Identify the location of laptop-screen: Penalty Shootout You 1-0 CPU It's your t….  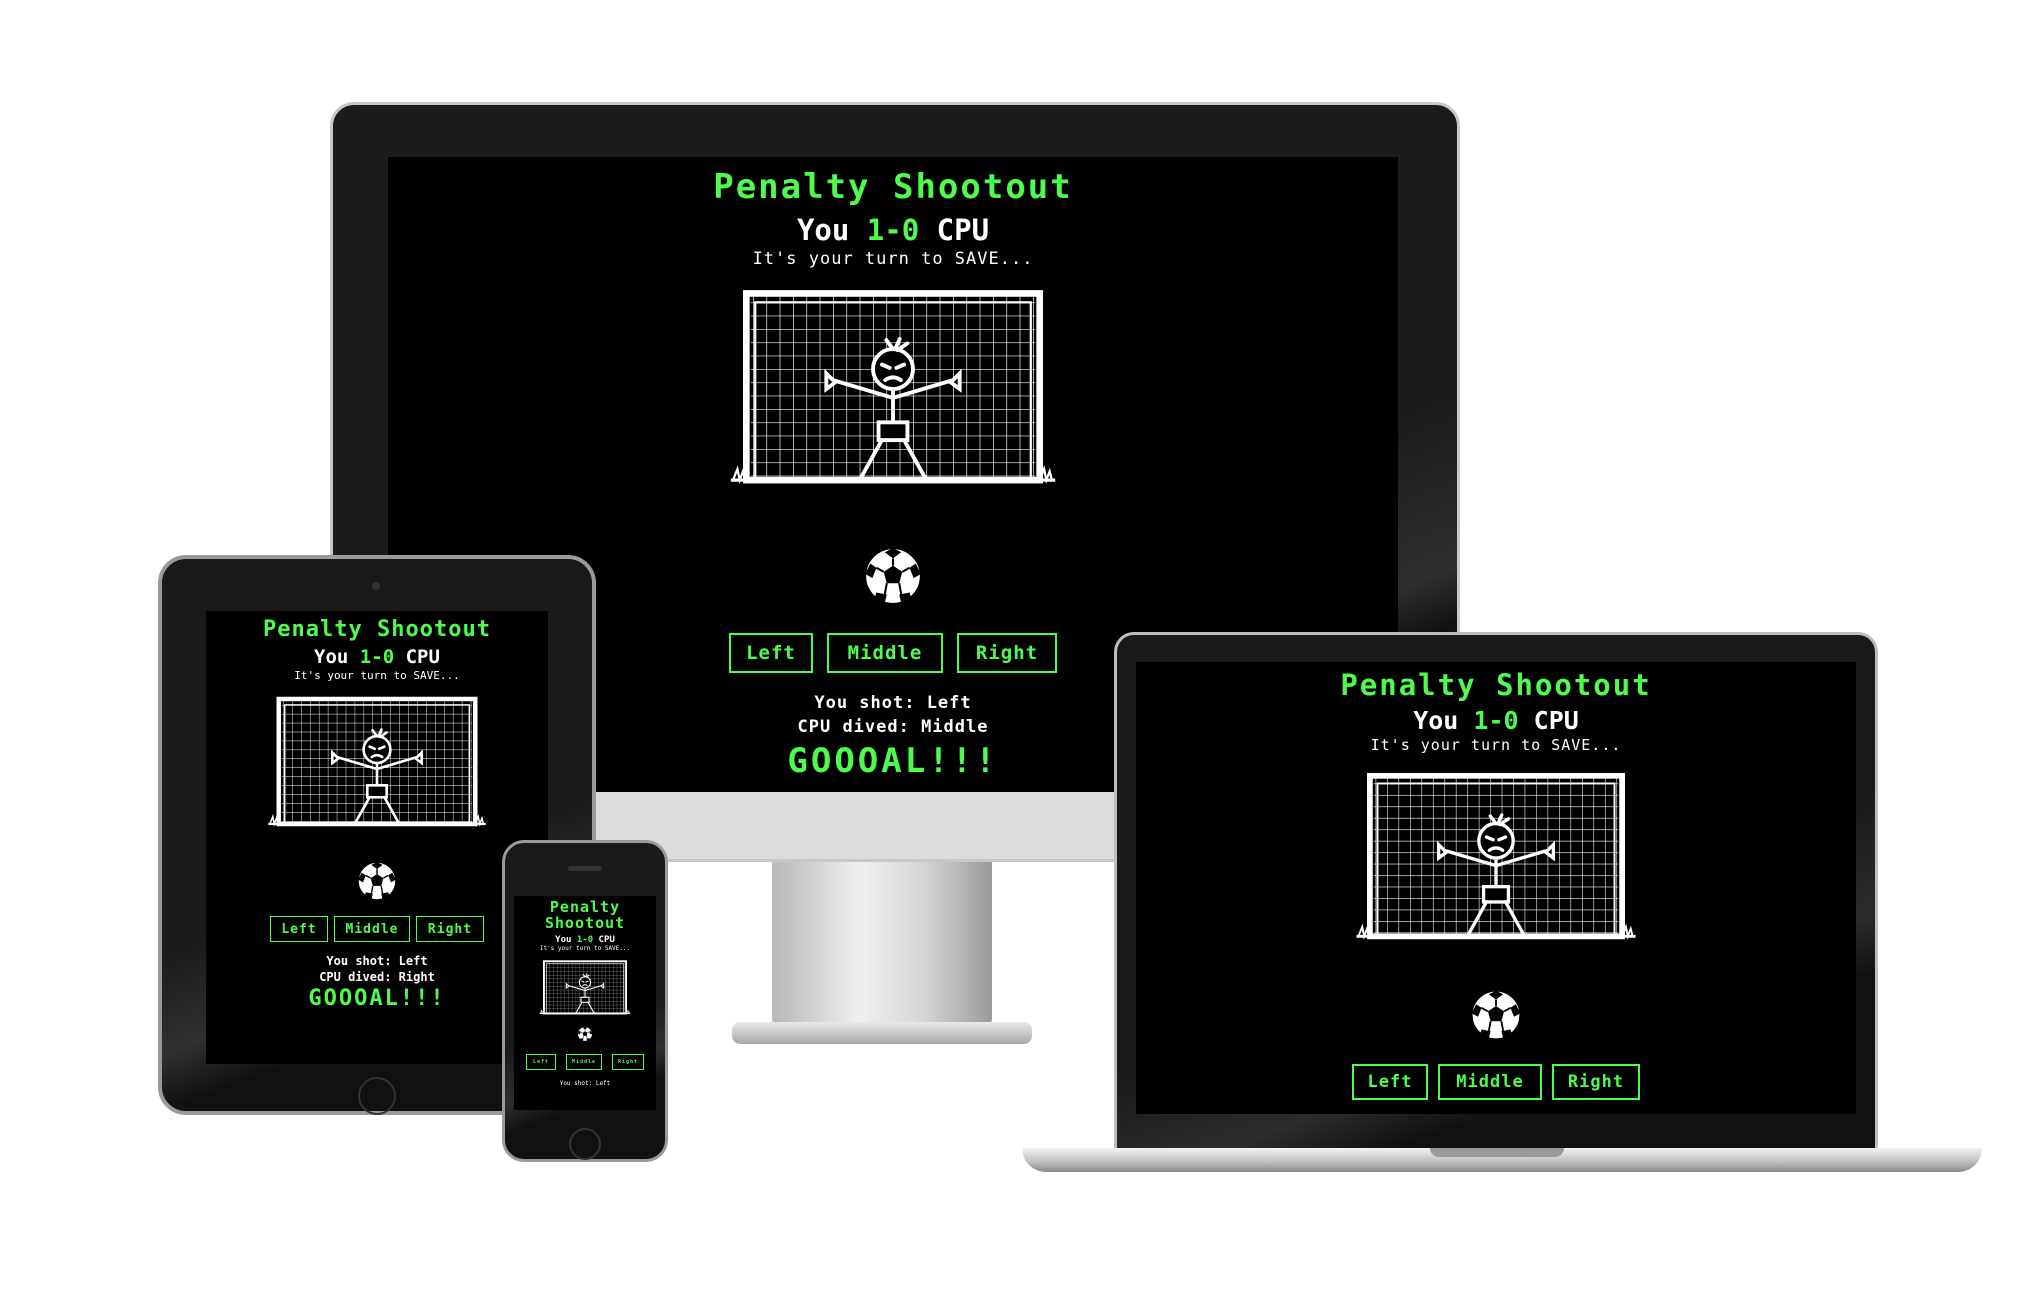
(1496, 888).